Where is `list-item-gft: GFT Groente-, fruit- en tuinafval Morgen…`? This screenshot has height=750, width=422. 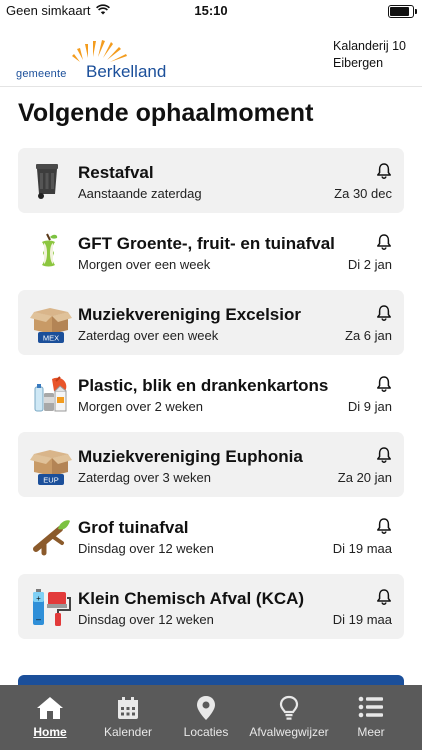 list-item-gft: GFT Groente-, fruit- en tuinafval Morgen… is located at coordinates (211, 251).